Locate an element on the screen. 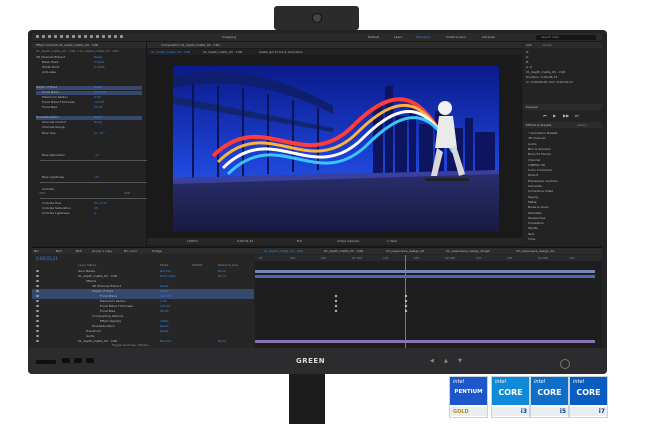  timeline-layer-row: Item Masks Normal None is located at coordinates (143, 271).